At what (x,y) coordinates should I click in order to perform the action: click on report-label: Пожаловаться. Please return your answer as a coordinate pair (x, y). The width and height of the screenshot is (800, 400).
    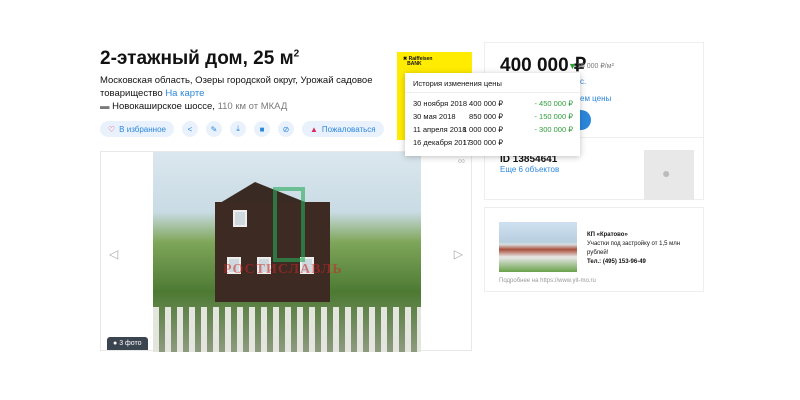
    Looking at the image, I should click on (348, 129).